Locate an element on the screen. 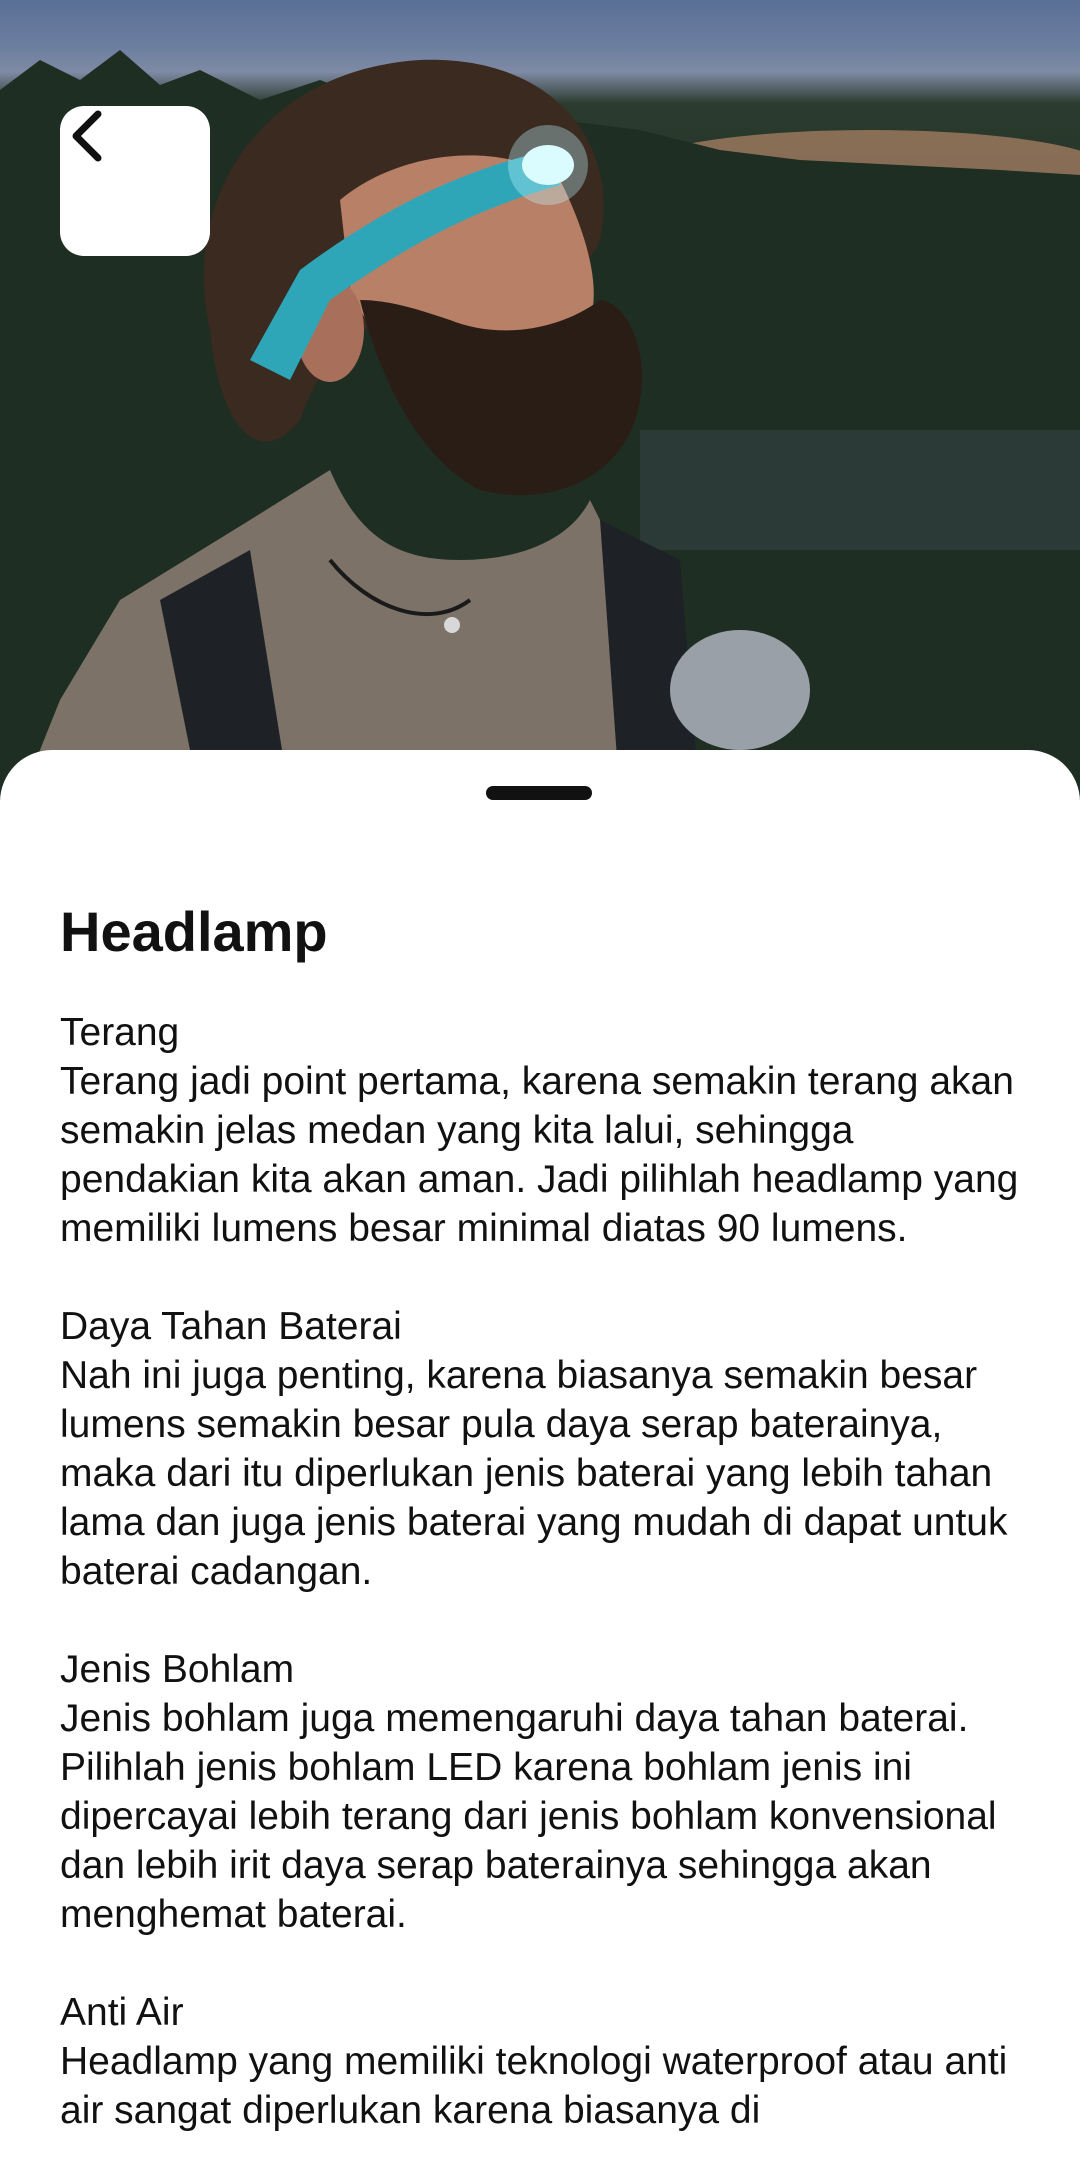 The height and width of the screenshot is (2164, 1080). back-button is located at coordinates (135, 181).